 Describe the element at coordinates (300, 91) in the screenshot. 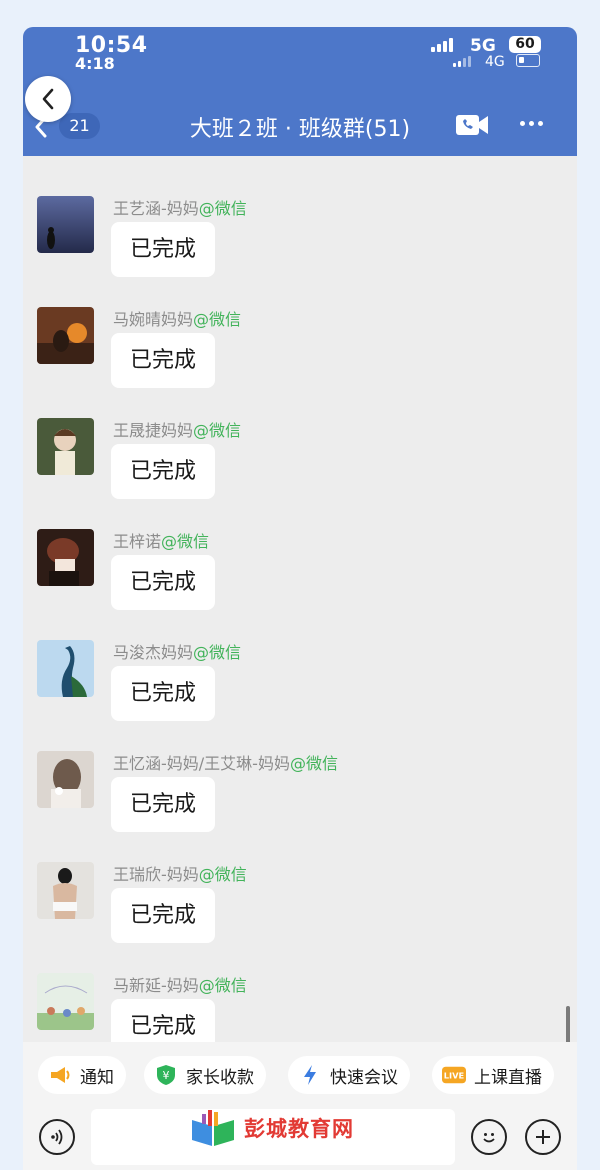

I see `chat-header: 10:54 4:18 5G 60 4G 21 大班２班 · 班级群(51)` at that location.